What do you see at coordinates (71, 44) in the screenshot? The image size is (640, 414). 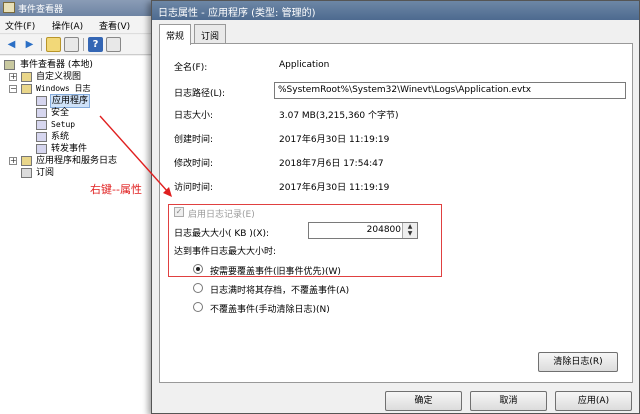 I see `show-hide-tree-icon` at bounding box center [71, 44].